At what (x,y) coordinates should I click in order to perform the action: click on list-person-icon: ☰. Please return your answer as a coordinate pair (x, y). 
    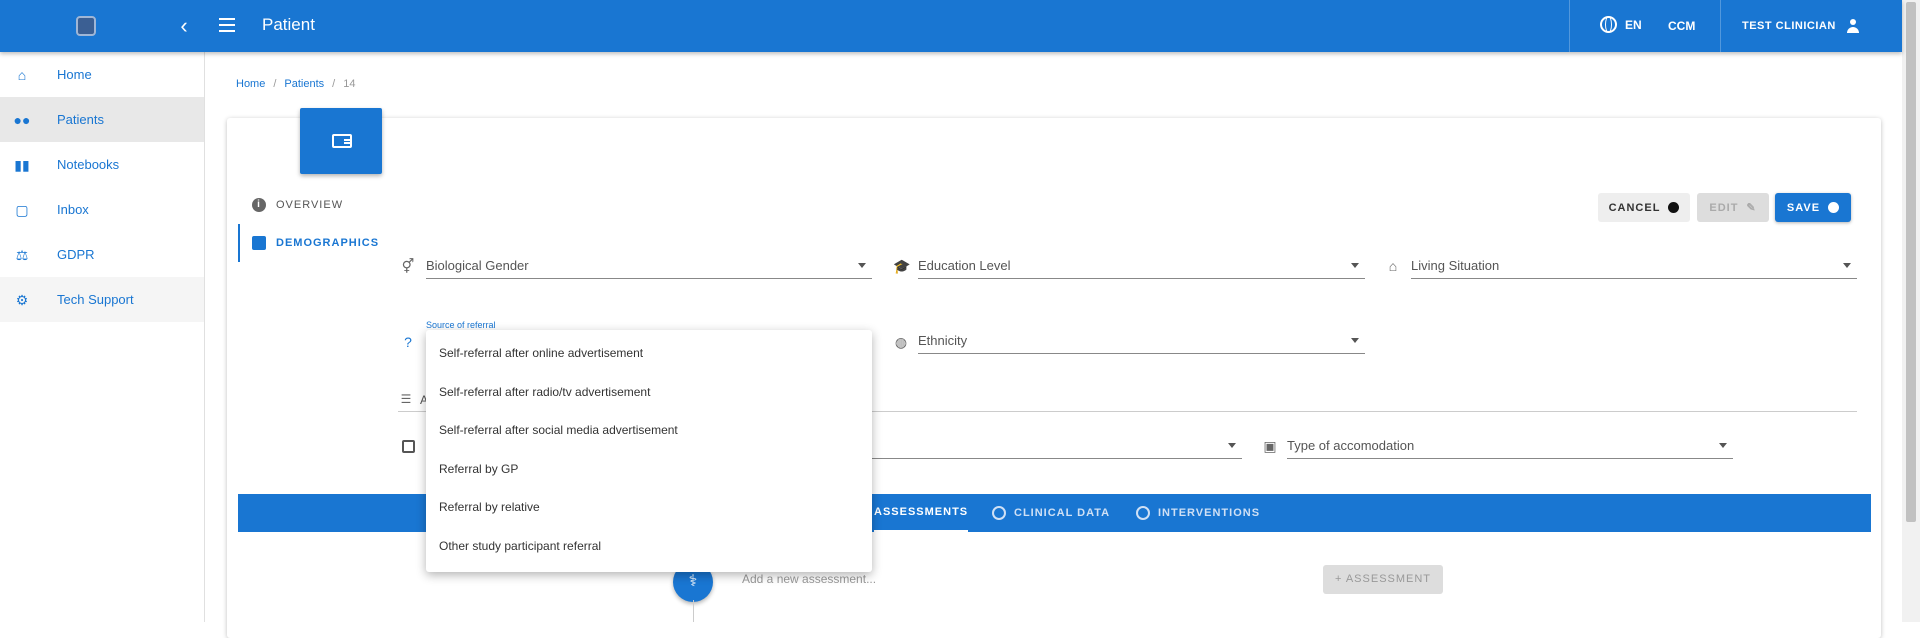
    Looking at the image, I should click on (406, 399).